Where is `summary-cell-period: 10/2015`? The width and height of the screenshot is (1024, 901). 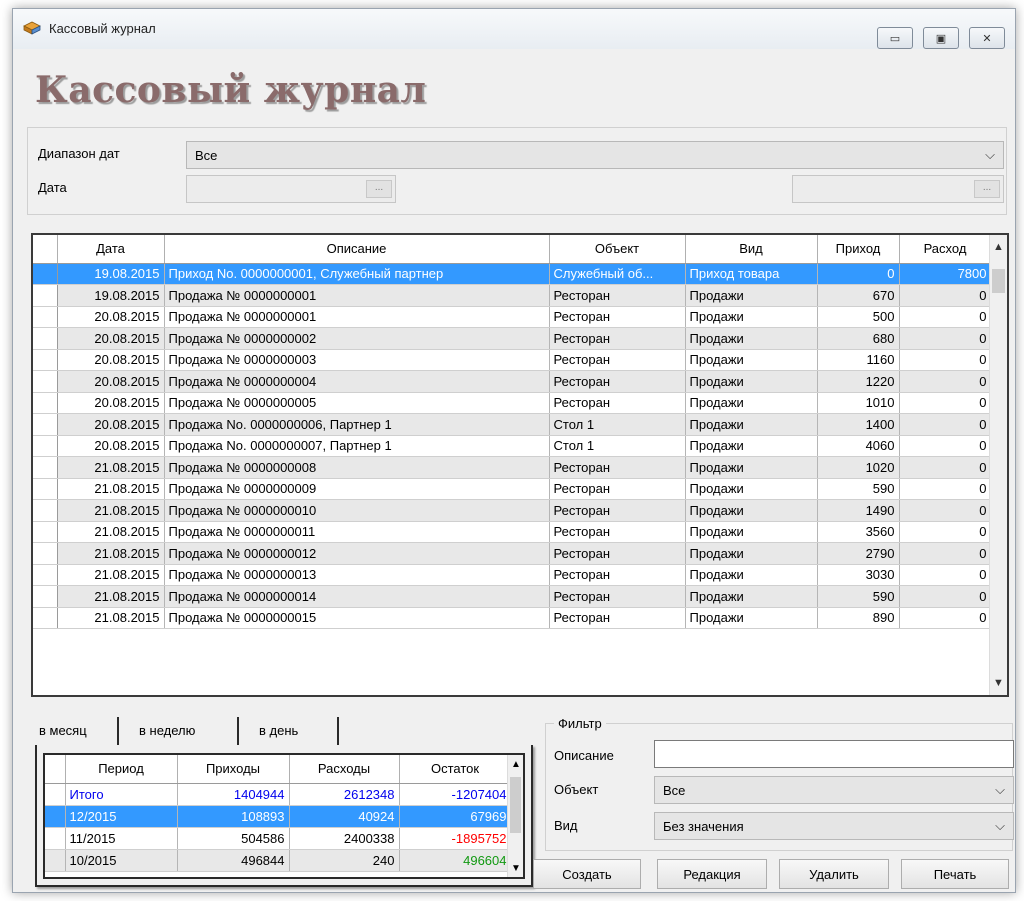
summary-cell-period: 10/2015 is located at coordinates (121, 860).